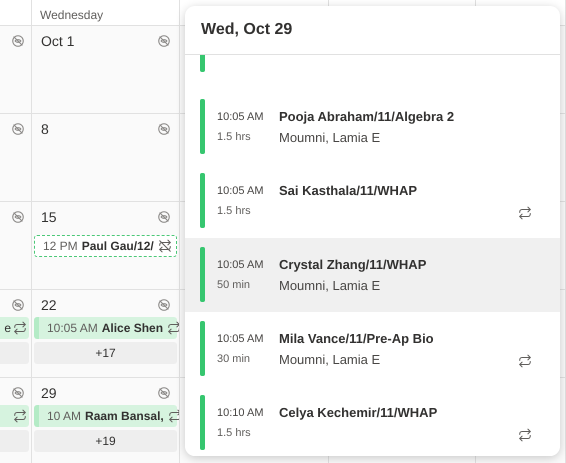 The width and height of the screenshot is (566, 463). Describe the element at coordinates (372, 275) in the screenshot. I see `event-item: 10:05 AM 50 min Crystal Zhang/11/WHAP Moumni, Lamia E` at that location.